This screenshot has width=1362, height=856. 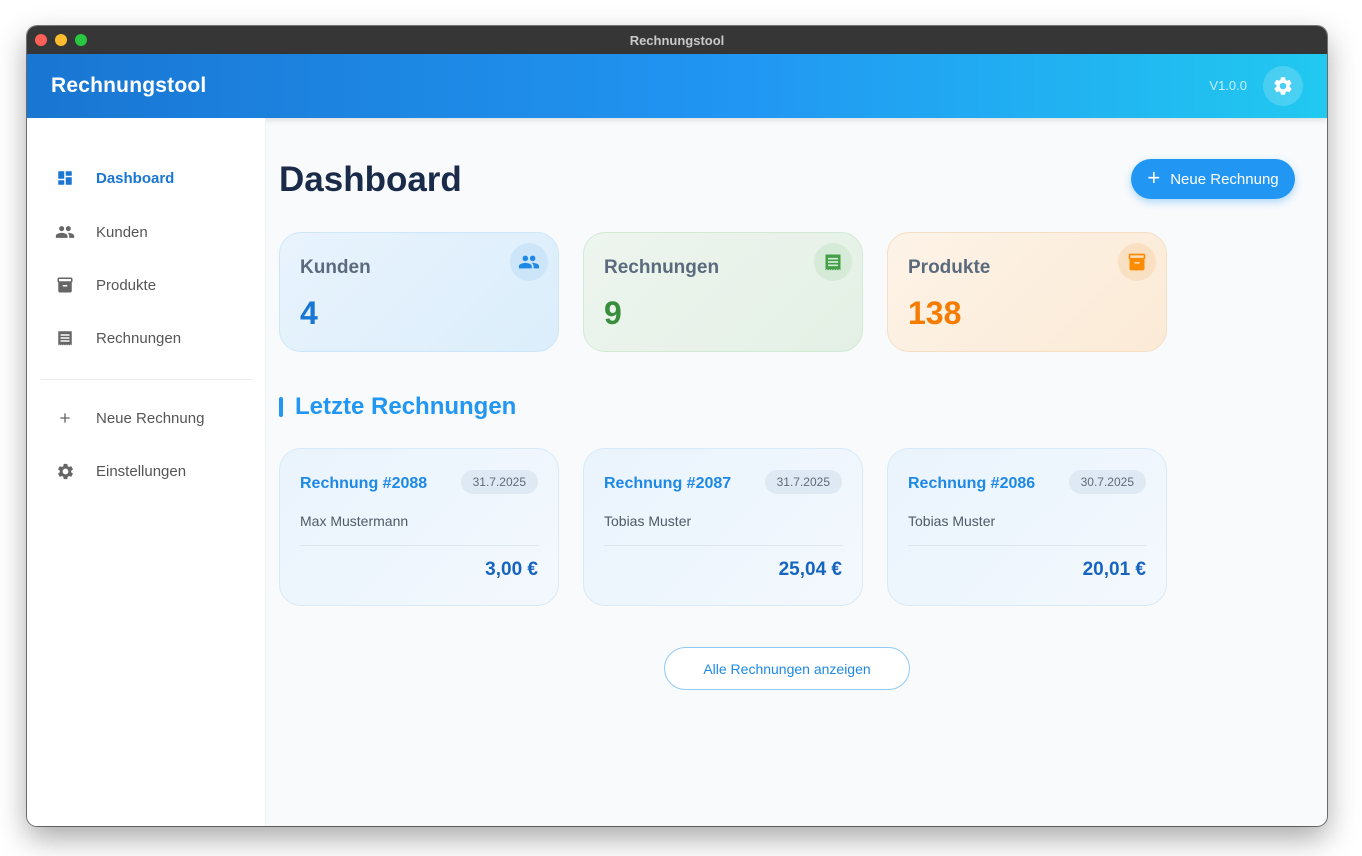 What do you see at coordinates (668, 483) in the screenshot?
I see `invoice-title: Rechnung #2087` at bounding box center [668, 483].